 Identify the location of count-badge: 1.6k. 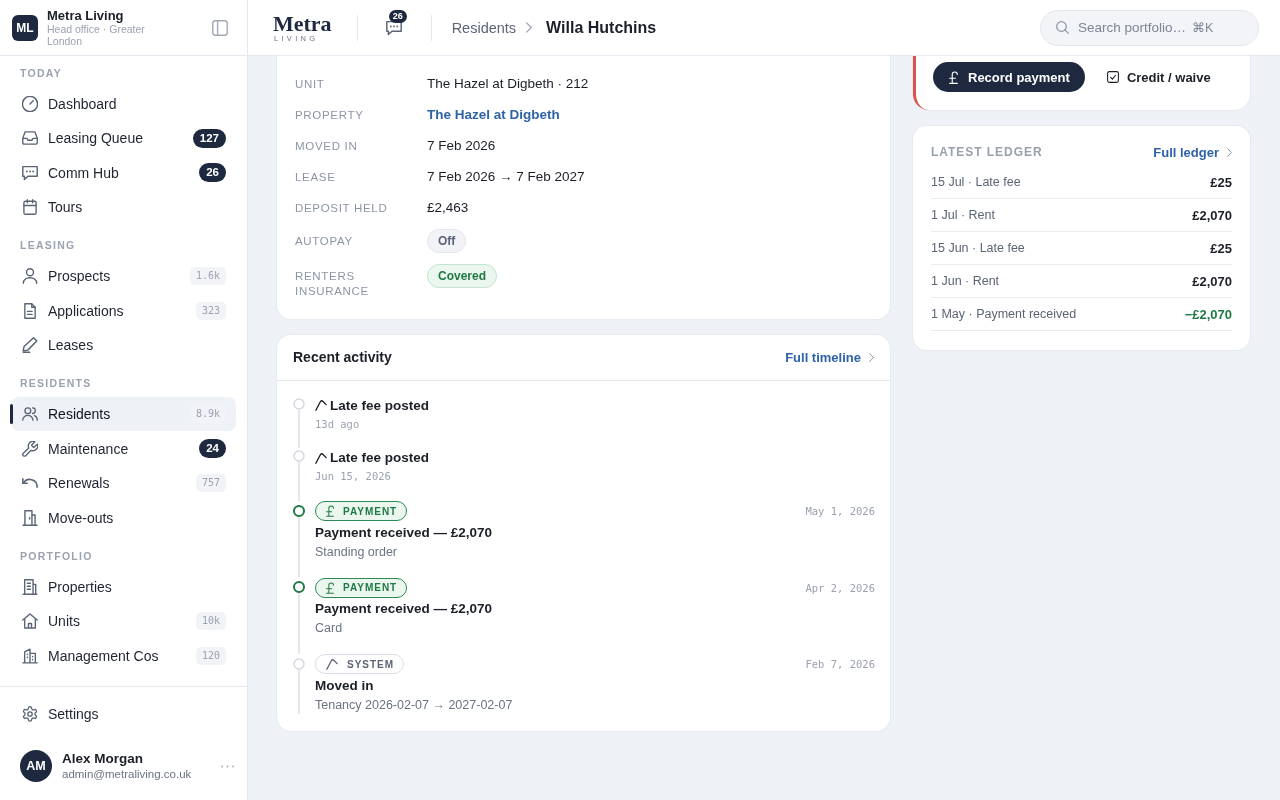
(207, 276).